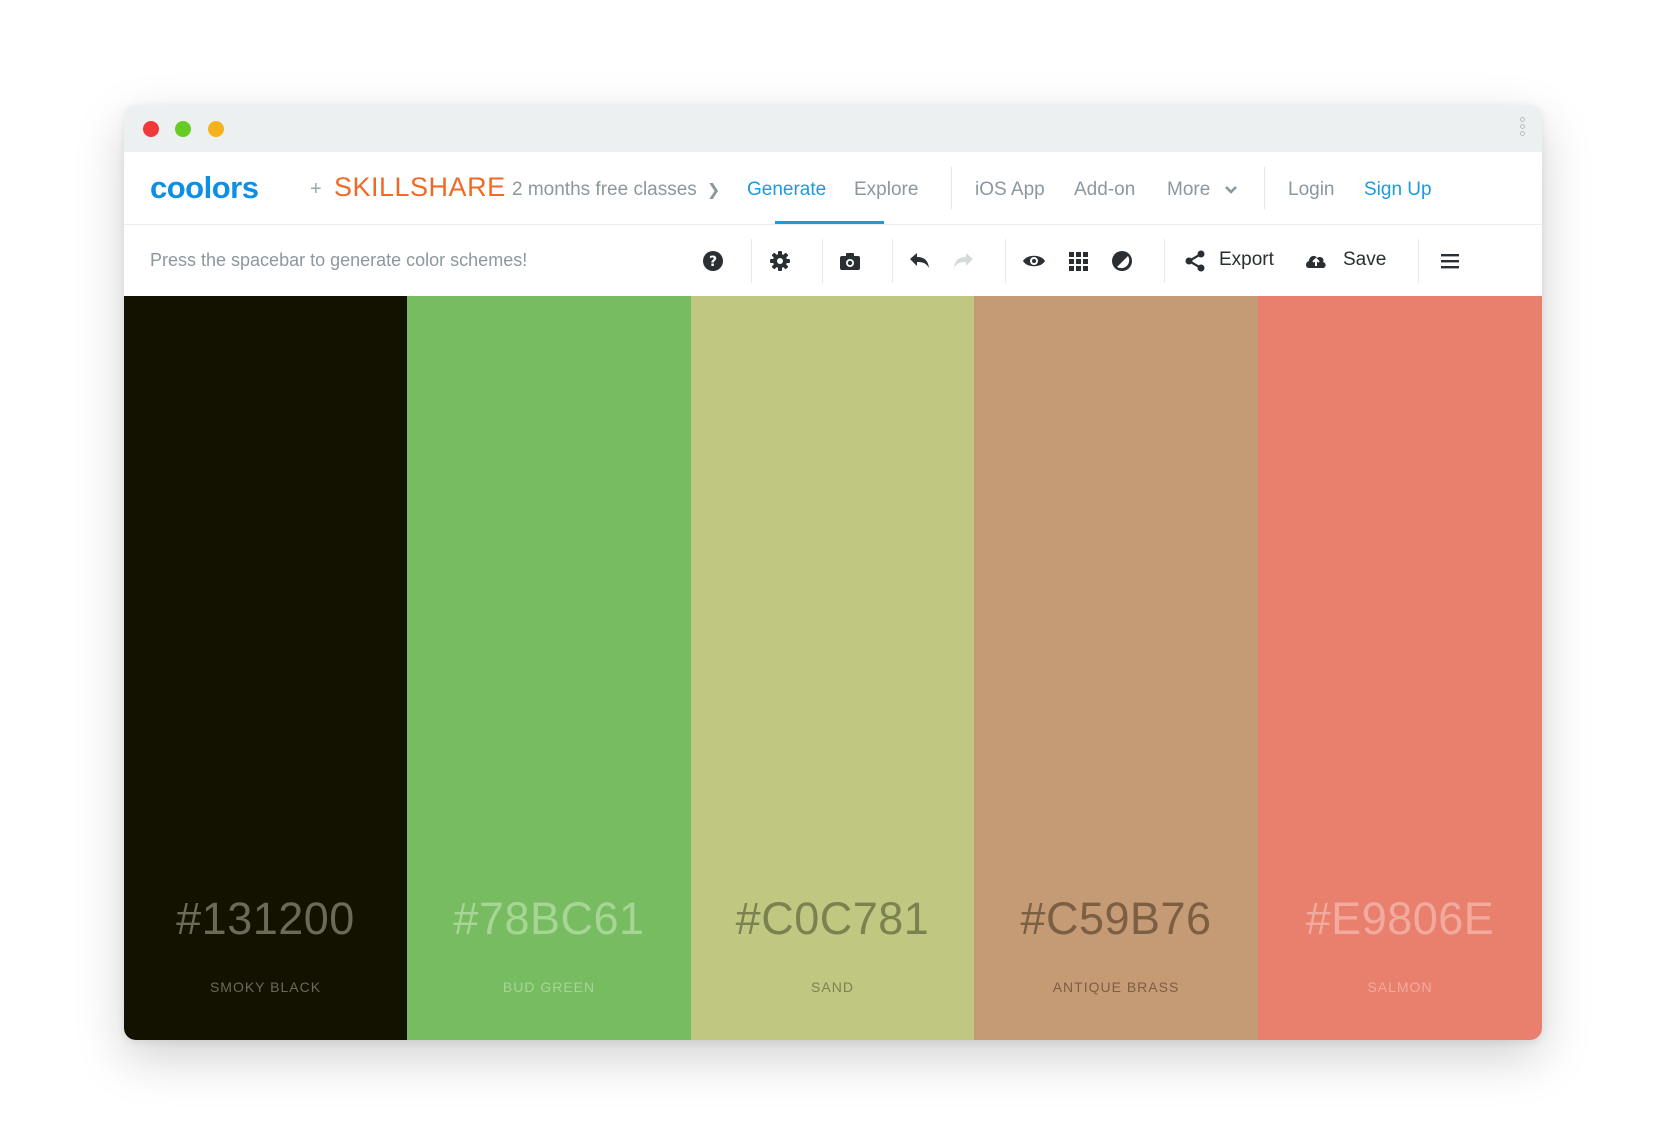  Describe the element at coordinates (1400, 668) in the screenshot. I see `color-swatch-5: #E9806E SALMON` at that location.